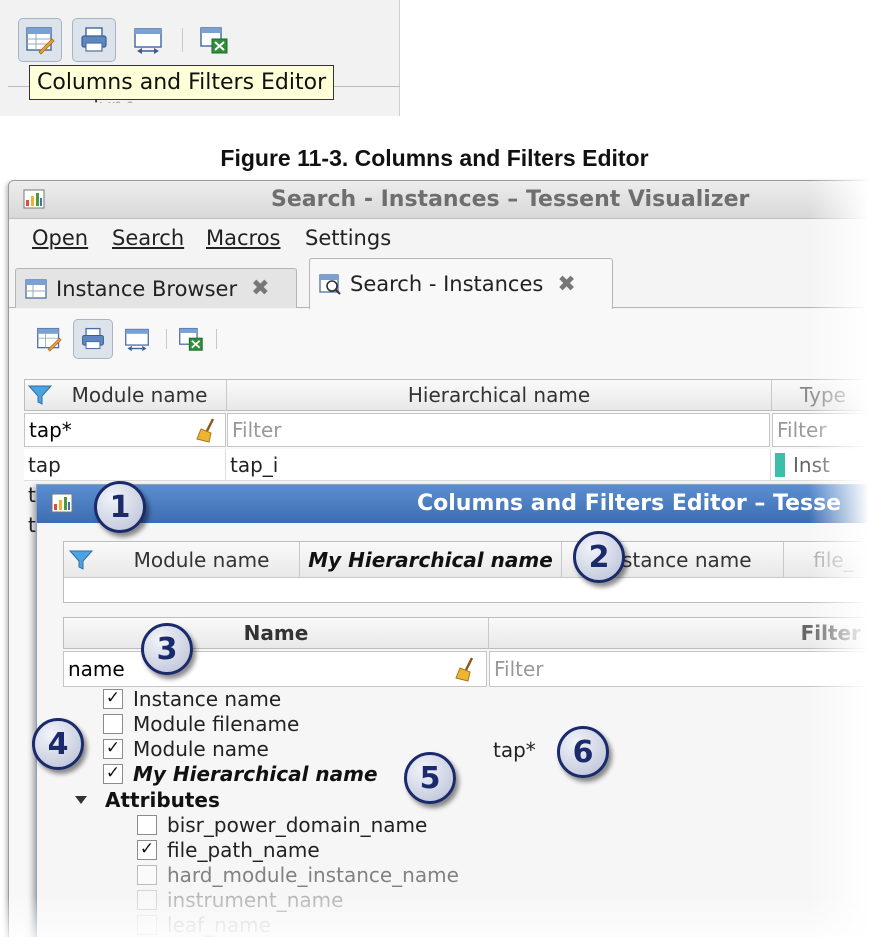 The width and height of the screenshot is (869, 937). I want to click on type-filter-input: Filter, so click(820, 430).